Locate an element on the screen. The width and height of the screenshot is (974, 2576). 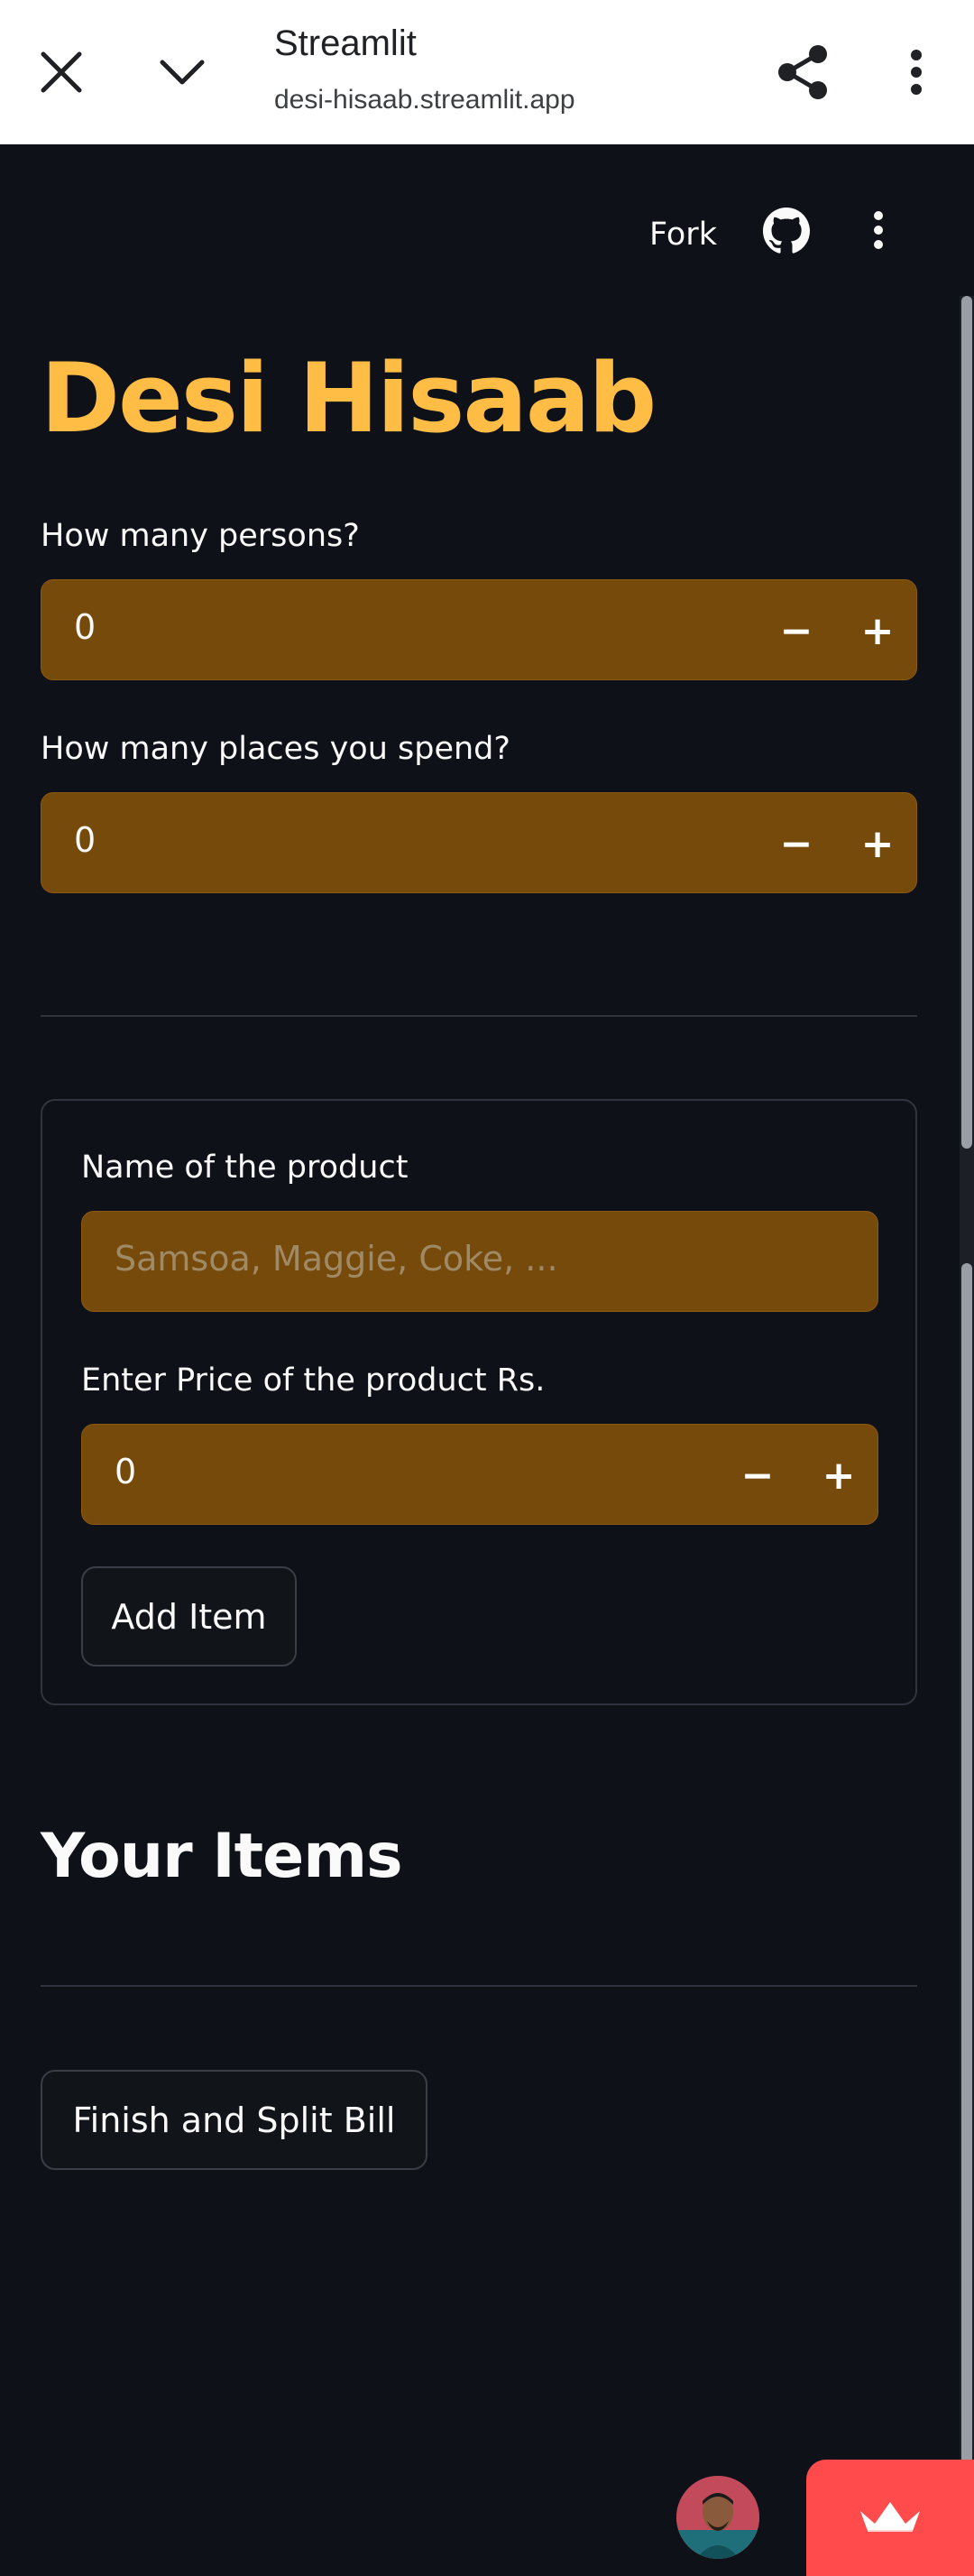
chevron-down-icon is located at coordinates (182, 72).